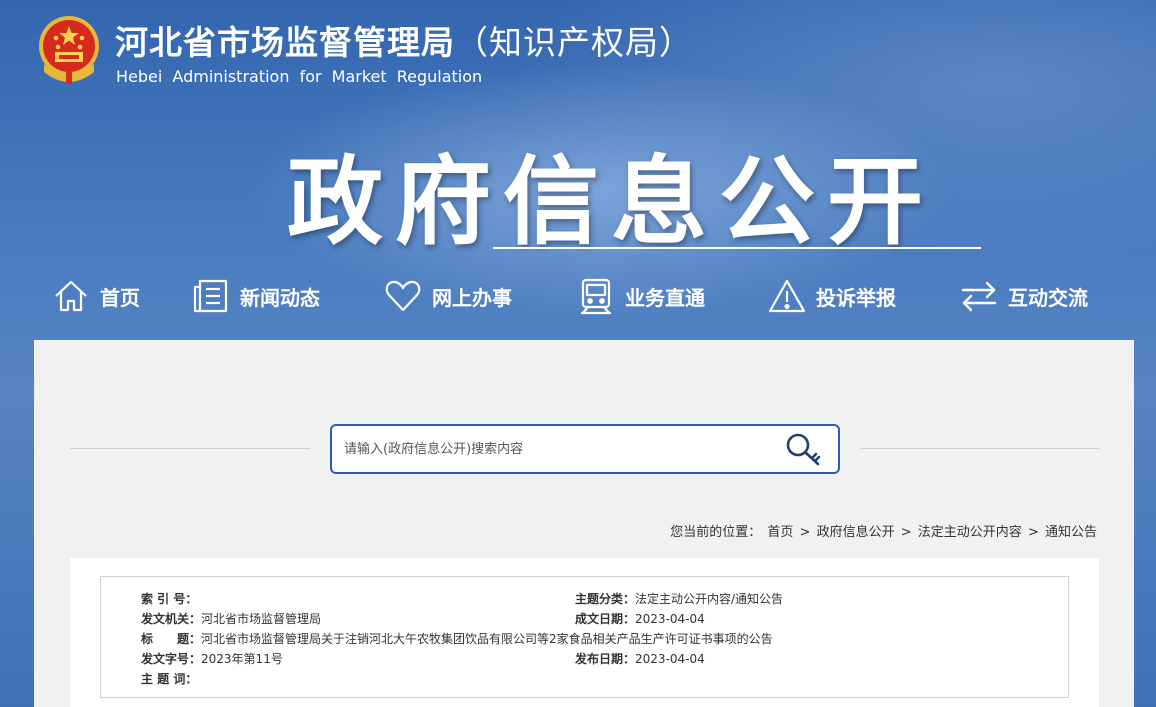 The image size is (1156, 707). Describe the element at coordinates (709, 599) in the screenshot. I see `meta-value: 法定主动公开内容/通知公告` at that location.